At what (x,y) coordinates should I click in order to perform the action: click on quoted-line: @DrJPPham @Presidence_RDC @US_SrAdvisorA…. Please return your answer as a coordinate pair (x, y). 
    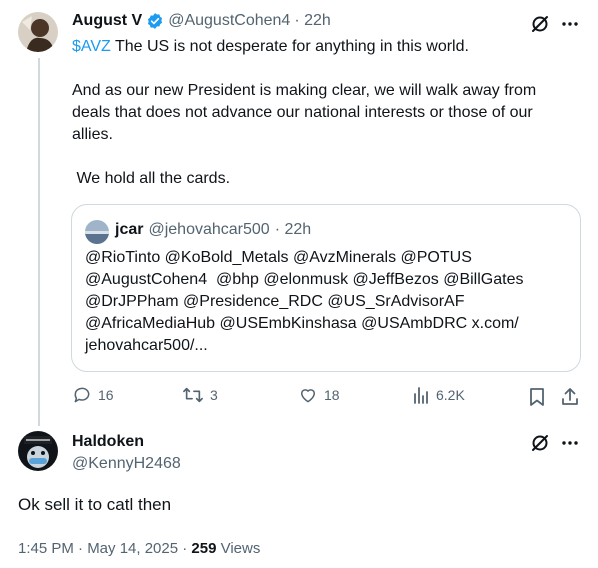
    Looking at the image, I should click on (275, 301).